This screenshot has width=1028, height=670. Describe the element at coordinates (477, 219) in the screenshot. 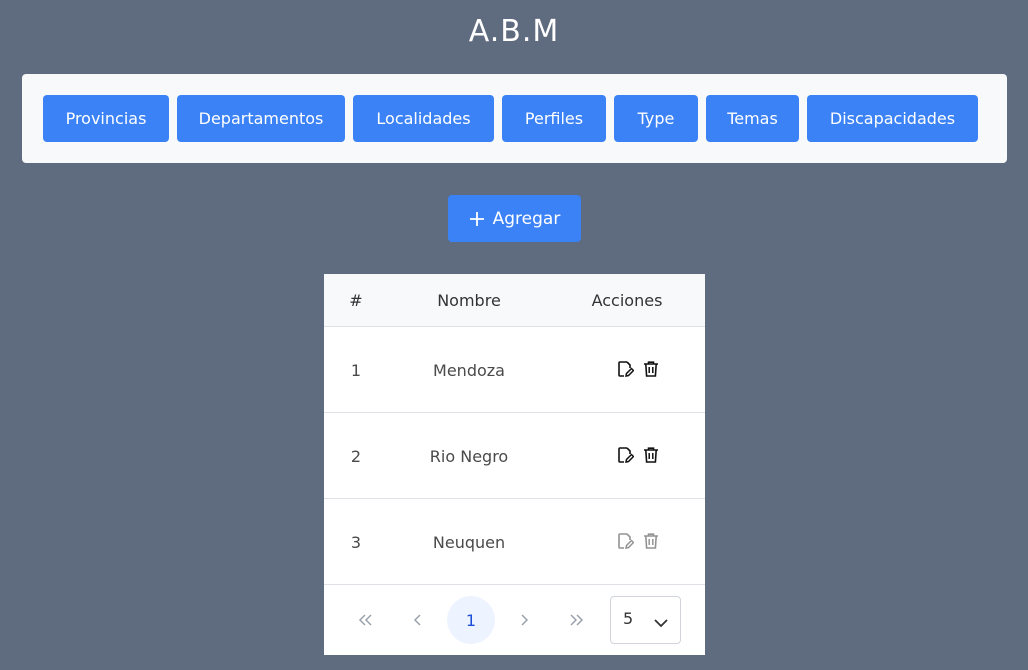

I see `plus-icon` at that location.